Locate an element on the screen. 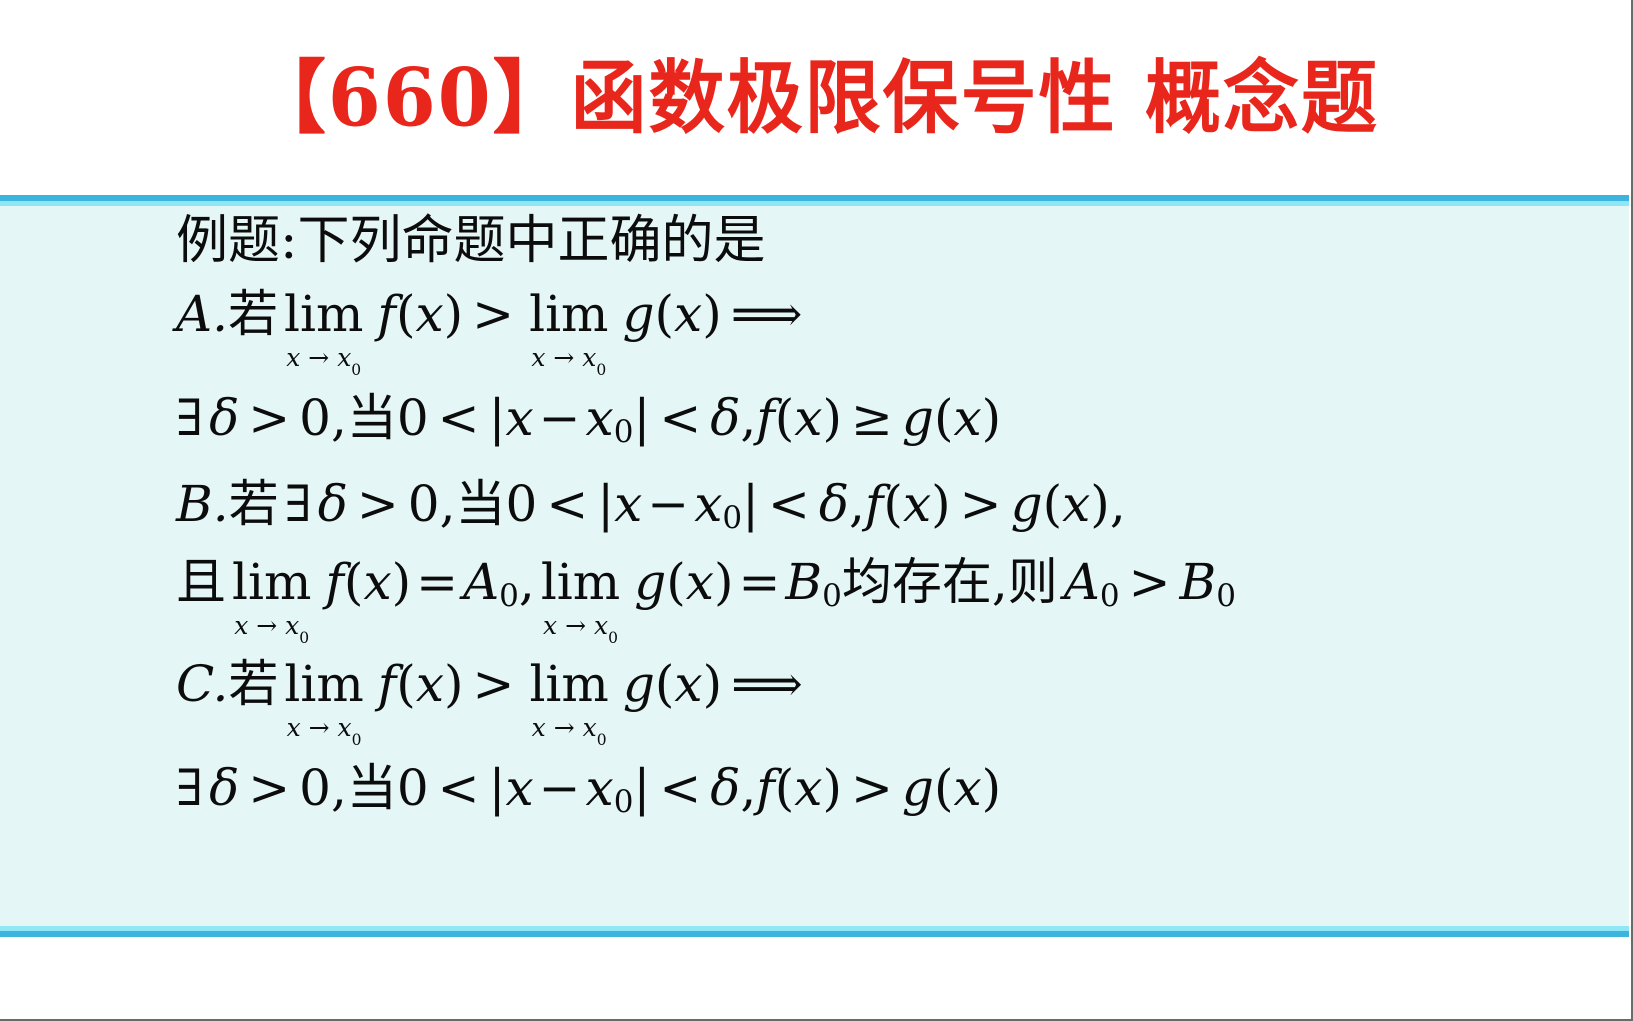  option-c-ruo: 若 is located at coordinates (253, 684).